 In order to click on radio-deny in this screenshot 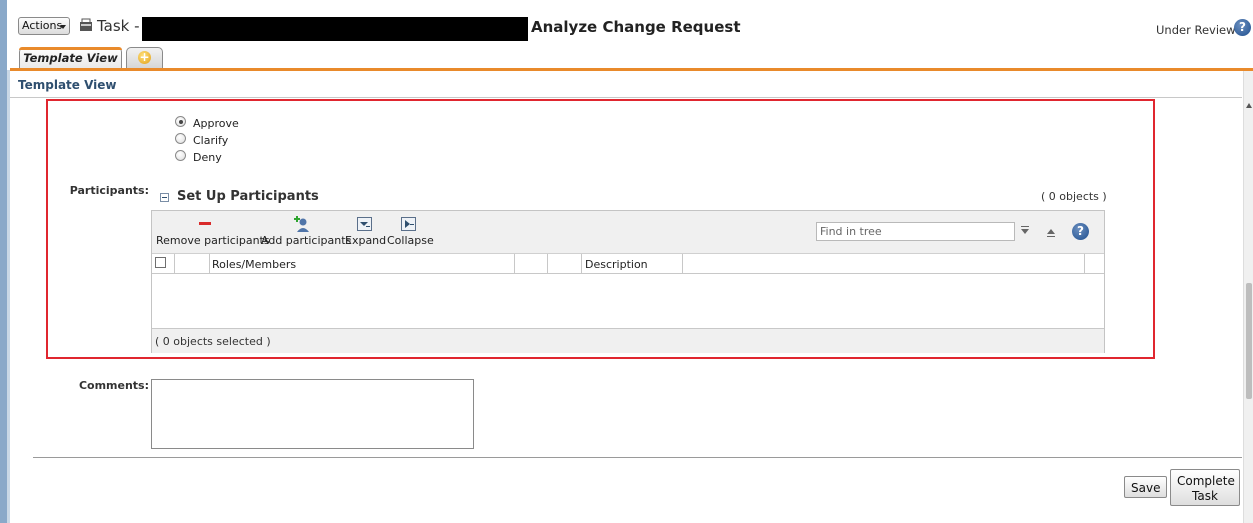, I will do `click(180, 155)`.